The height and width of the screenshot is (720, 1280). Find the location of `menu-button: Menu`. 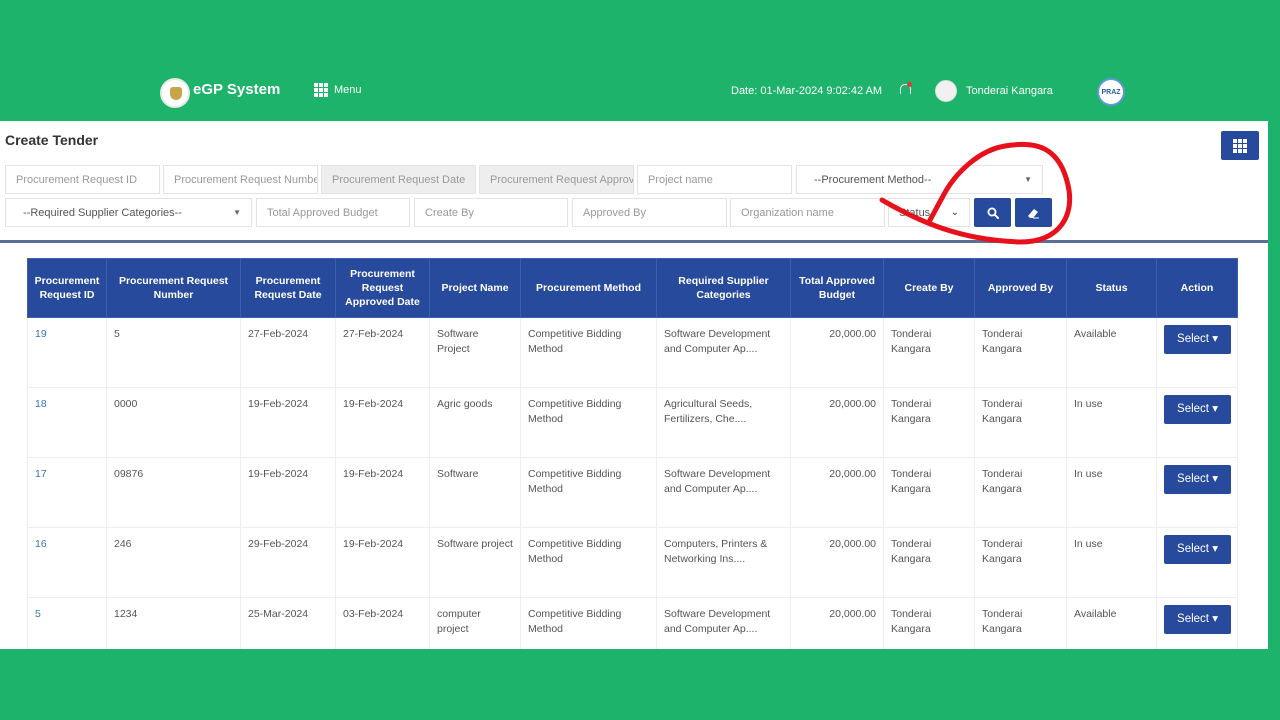

menu-button: Menu is located at coordinates (338, 90).